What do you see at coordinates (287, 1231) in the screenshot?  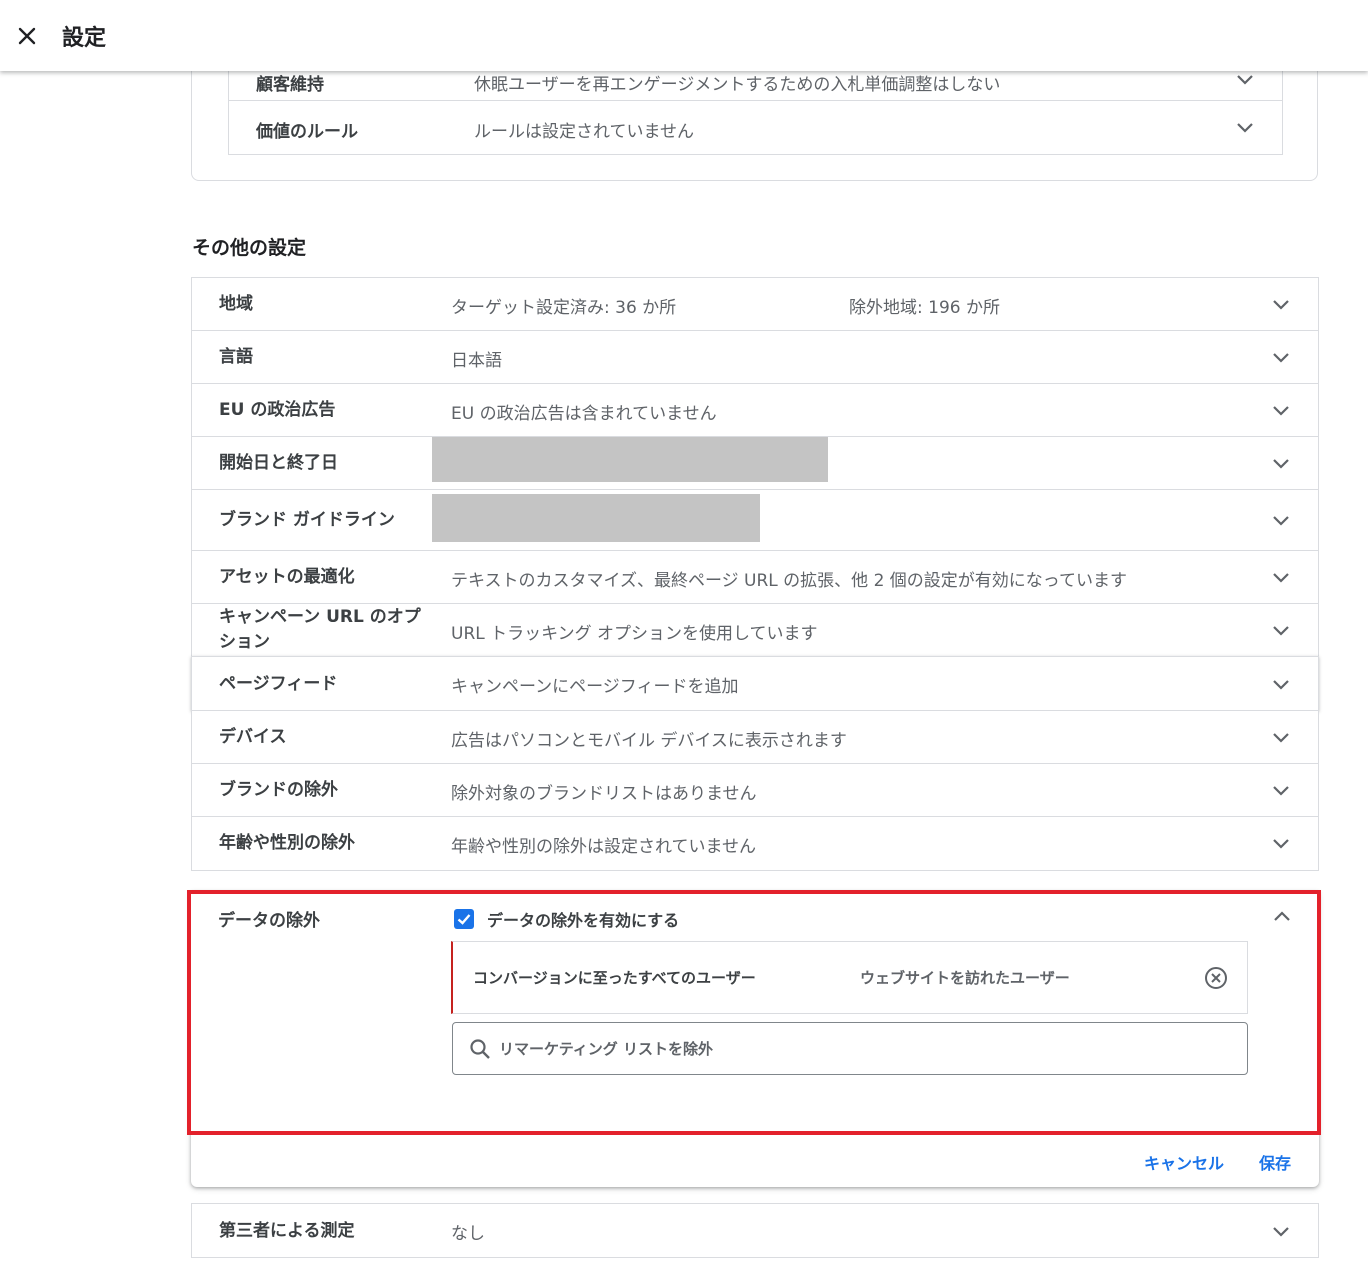 I see `setting-label: 第三者による測定` at bounding box center [287, 1231].